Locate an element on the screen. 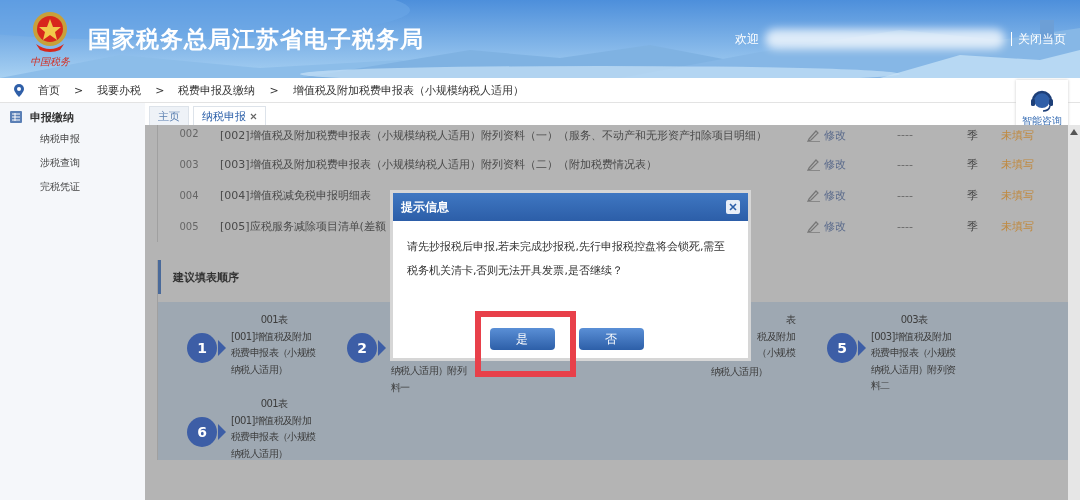 This screenshot has height=500, width=1080. logo-caption: 中国税务 is located at coordinates (50, 61).